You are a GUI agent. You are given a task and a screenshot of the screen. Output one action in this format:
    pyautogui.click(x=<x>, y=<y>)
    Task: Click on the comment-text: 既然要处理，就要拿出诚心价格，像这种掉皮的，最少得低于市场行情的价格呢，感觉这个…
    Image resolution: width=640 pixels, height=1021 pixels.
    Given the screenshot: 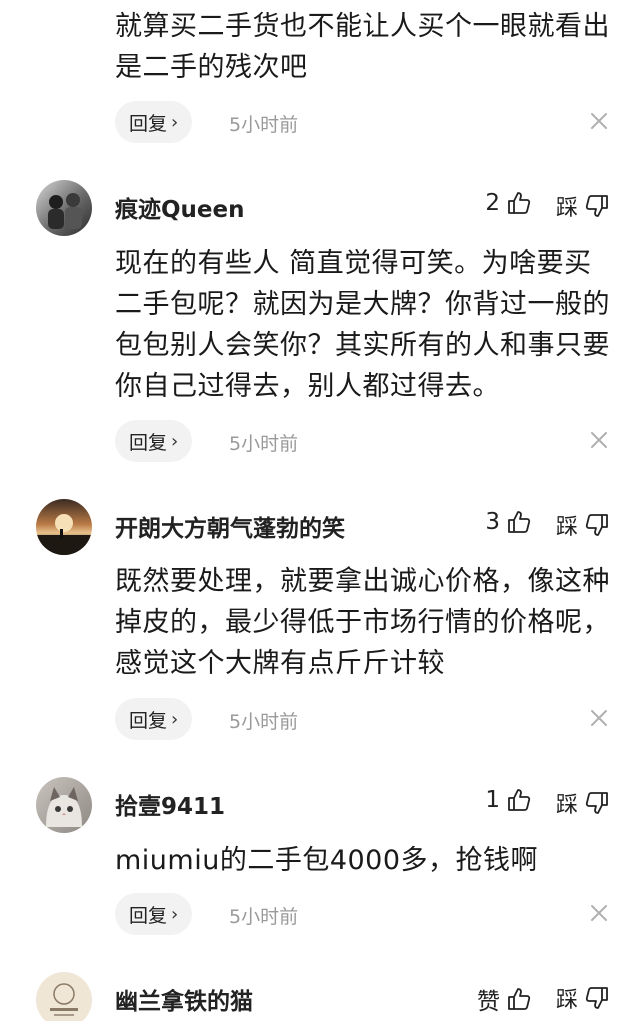 What is the action you would take?
    pyautogui.click(x=362, y=622)
    